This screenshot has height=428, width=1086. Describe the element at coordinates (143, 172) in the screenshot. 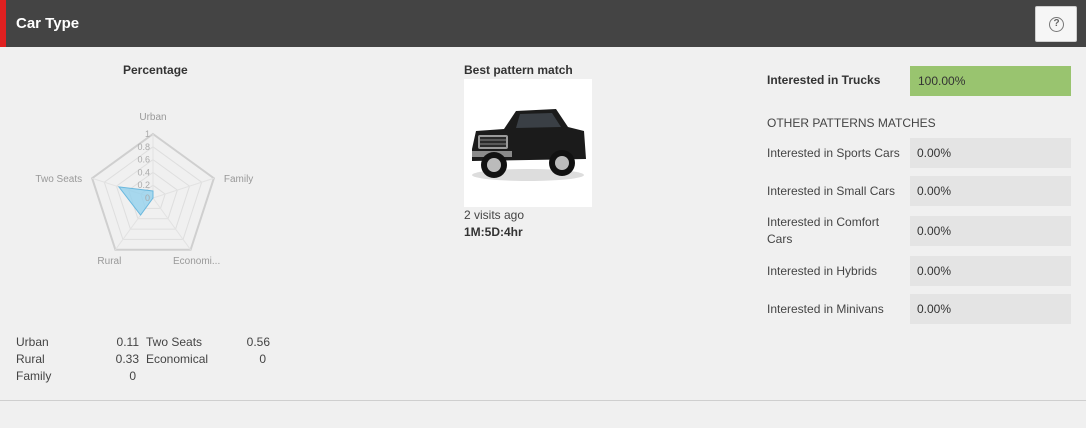

I see `radar-tick-label: 0.4` at that location.